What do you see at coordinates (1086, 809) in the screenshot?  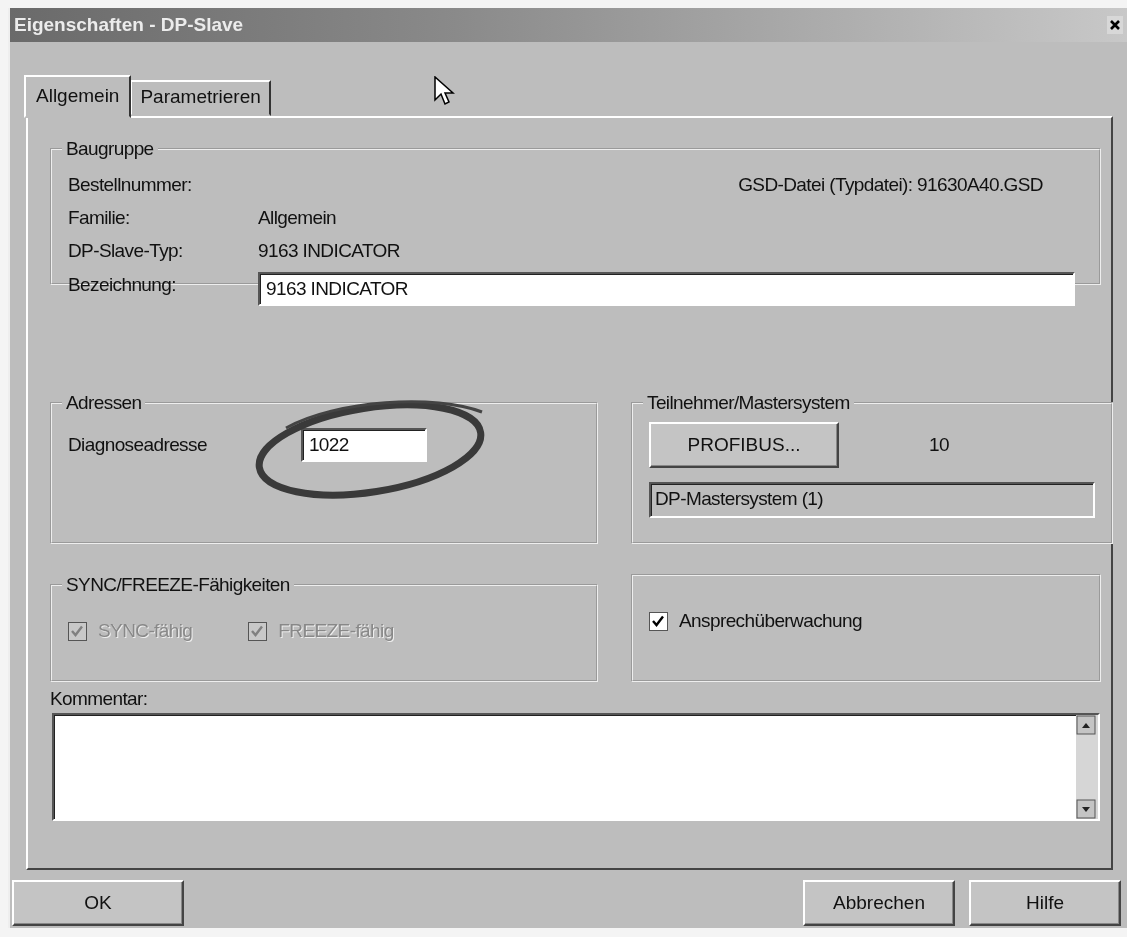 I see `scroll-down-icon` at bounding box center [1086, 809].